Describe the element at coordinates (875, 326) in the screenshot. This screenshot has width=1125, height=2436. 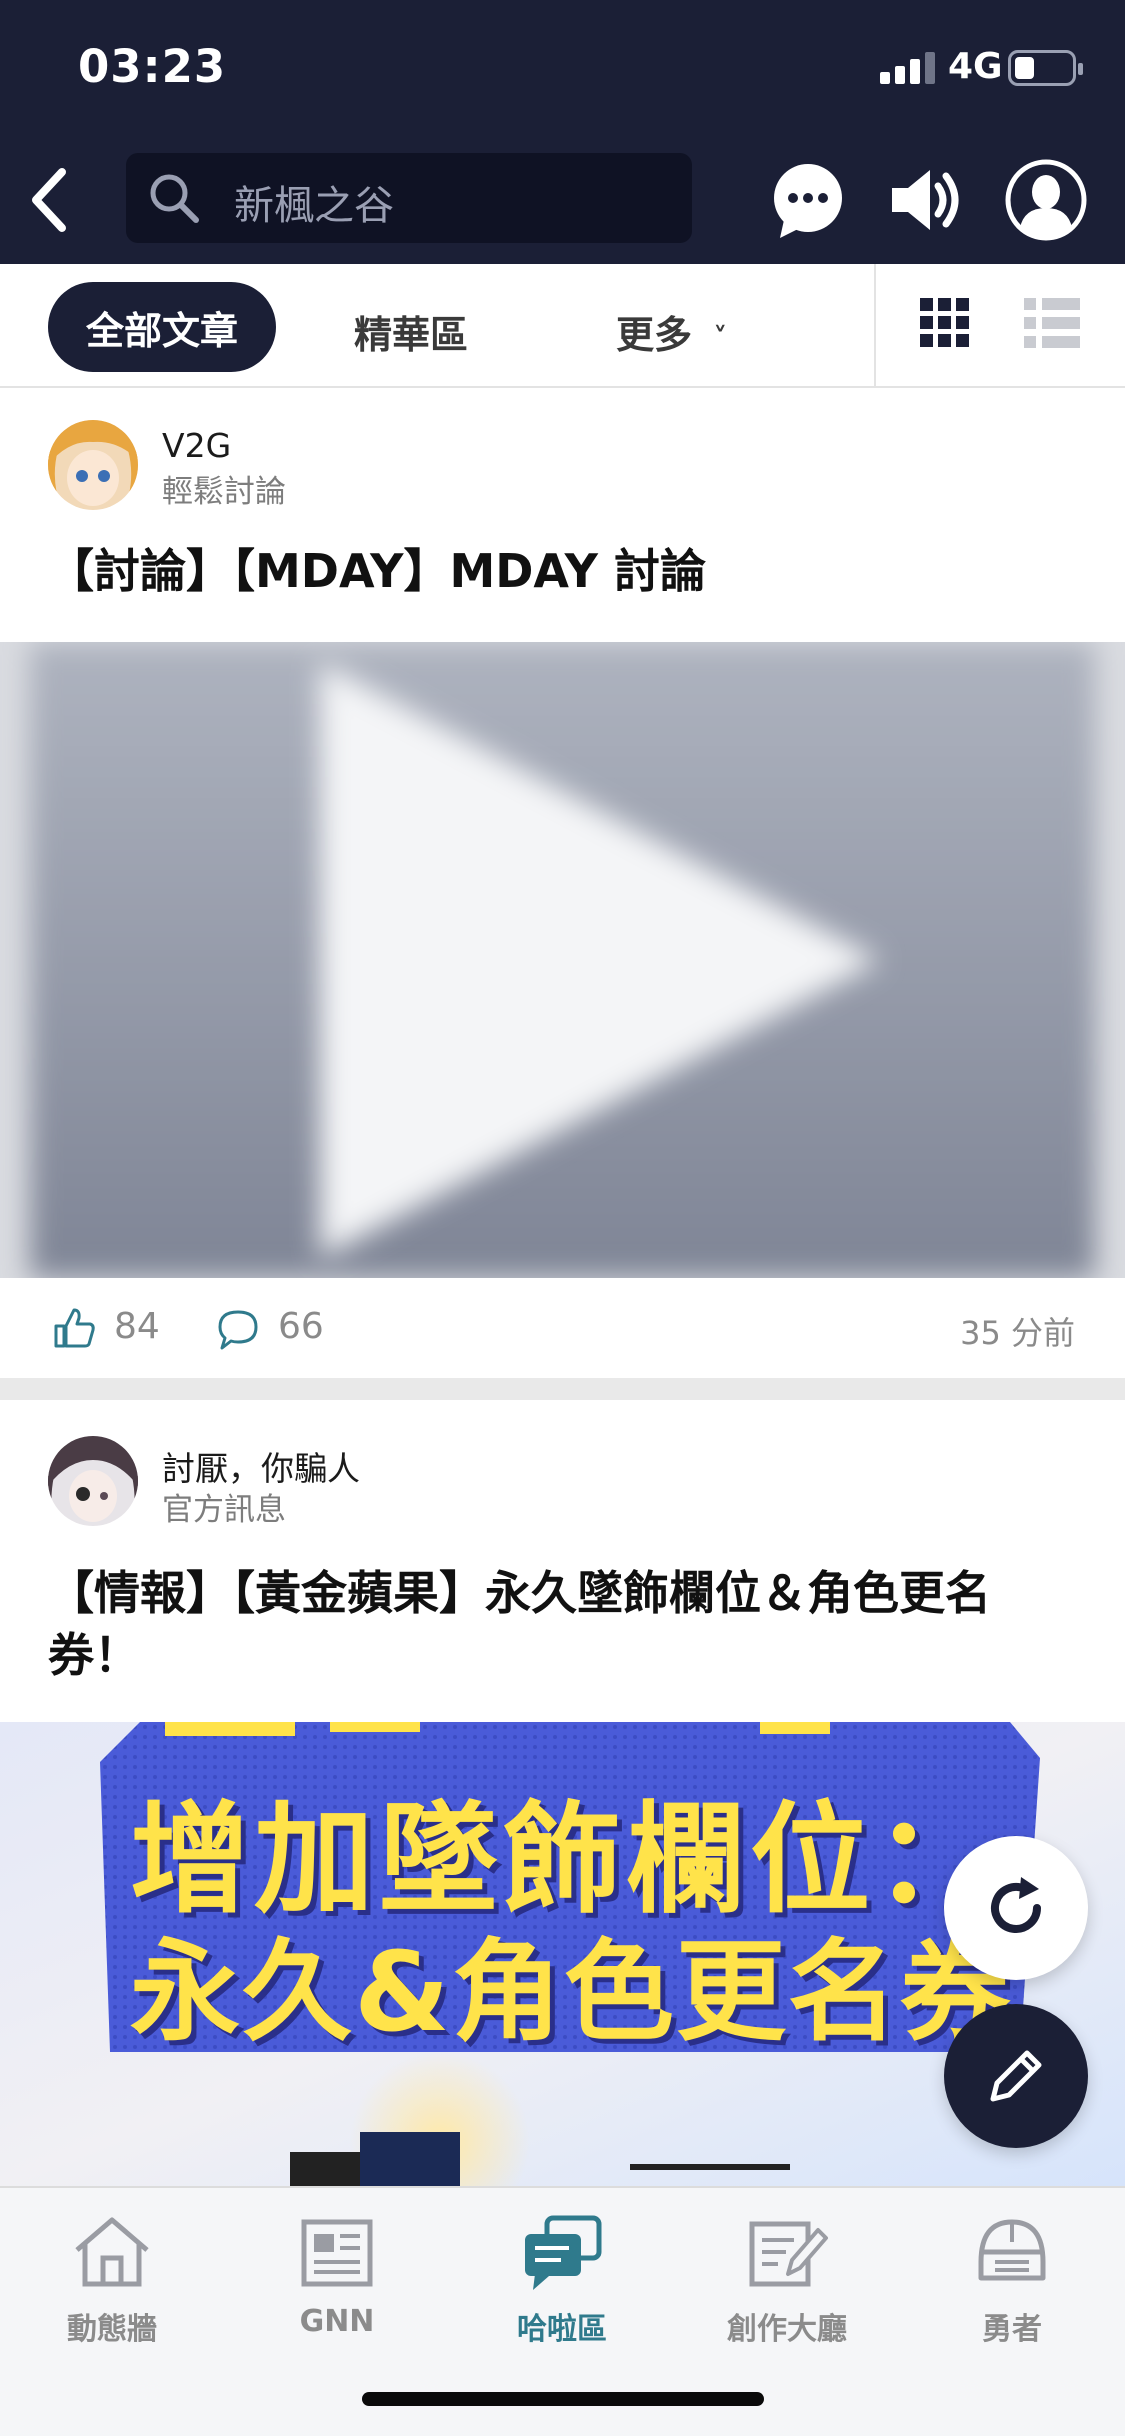
I see `tab-divider` at that location.